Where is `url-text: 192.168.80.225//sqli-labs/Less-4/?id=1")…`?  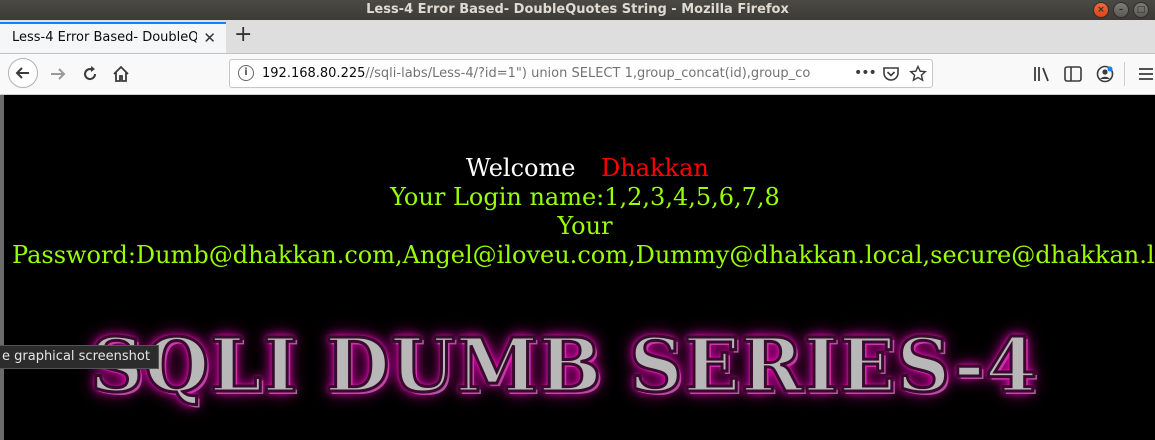
url-text: 192.168.80.225//sqli-labs/Less-4/?id=1")… is located at coordinates (544, 73).